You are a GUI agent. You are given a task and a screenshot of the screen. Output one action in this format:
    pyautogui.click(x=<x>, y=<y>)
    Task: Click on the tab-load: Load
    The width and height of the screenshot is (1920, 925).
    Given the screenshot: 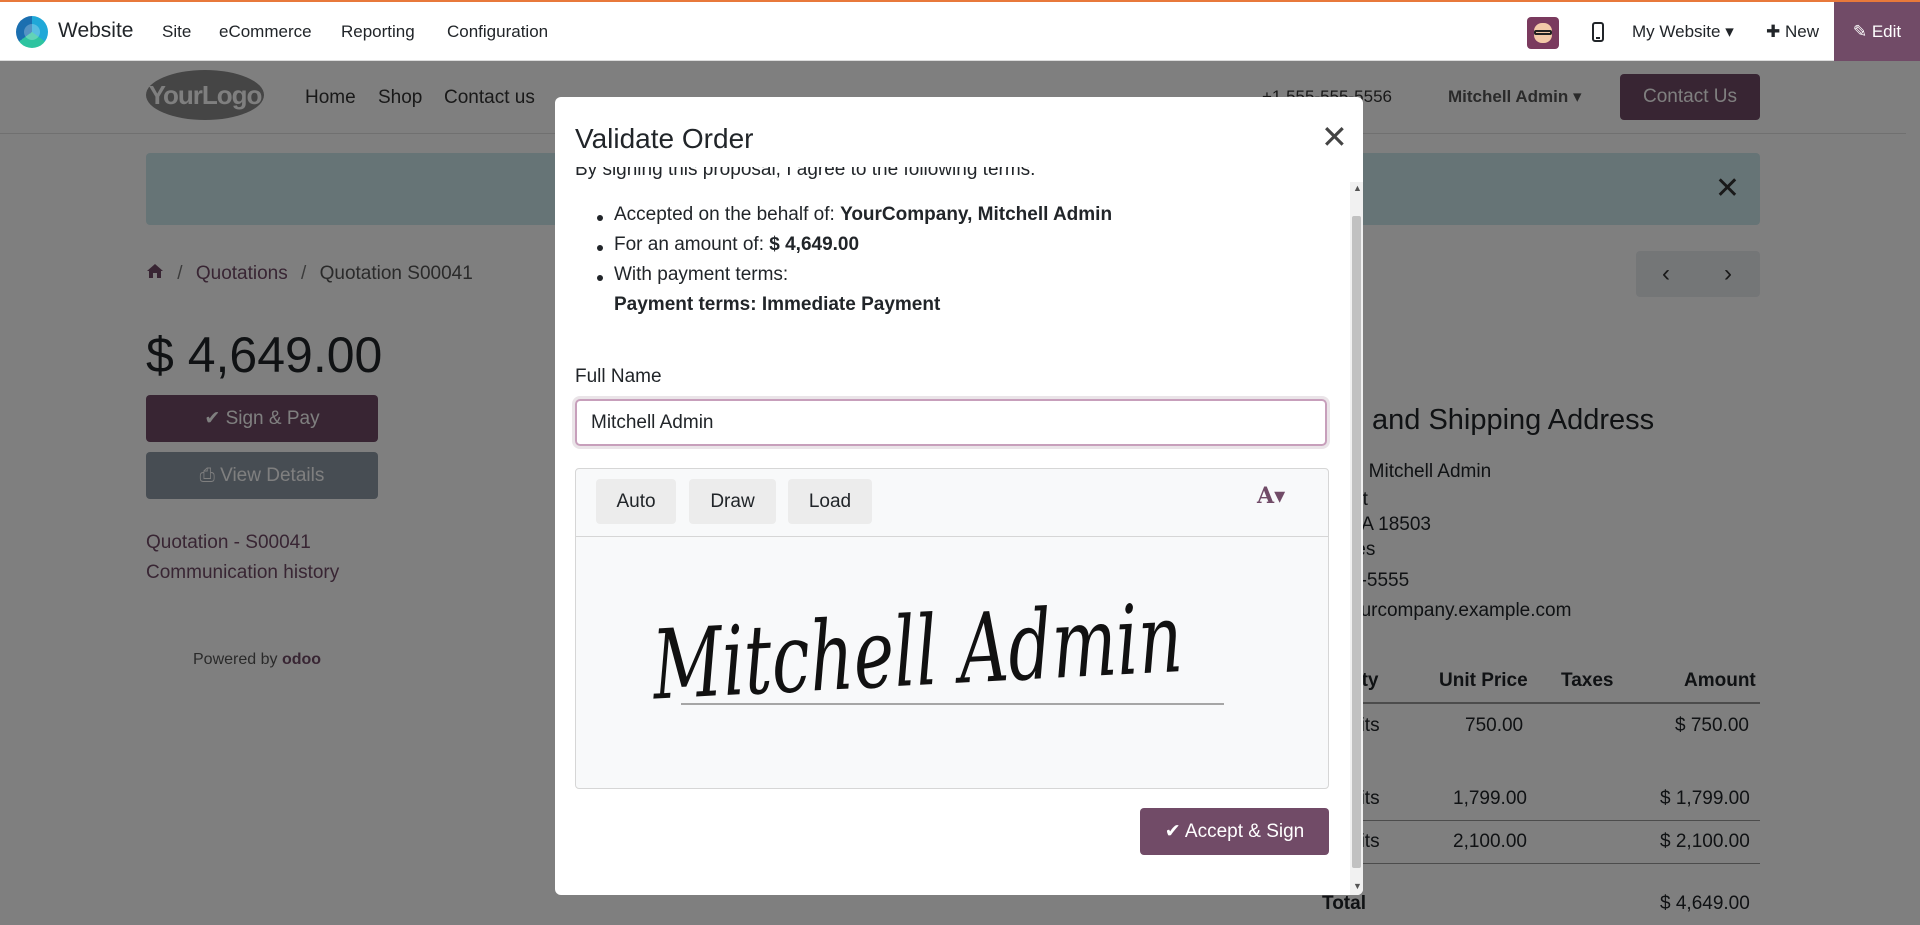 What is the action you would take?
    pyautogui.click(x=830, y=501)
    